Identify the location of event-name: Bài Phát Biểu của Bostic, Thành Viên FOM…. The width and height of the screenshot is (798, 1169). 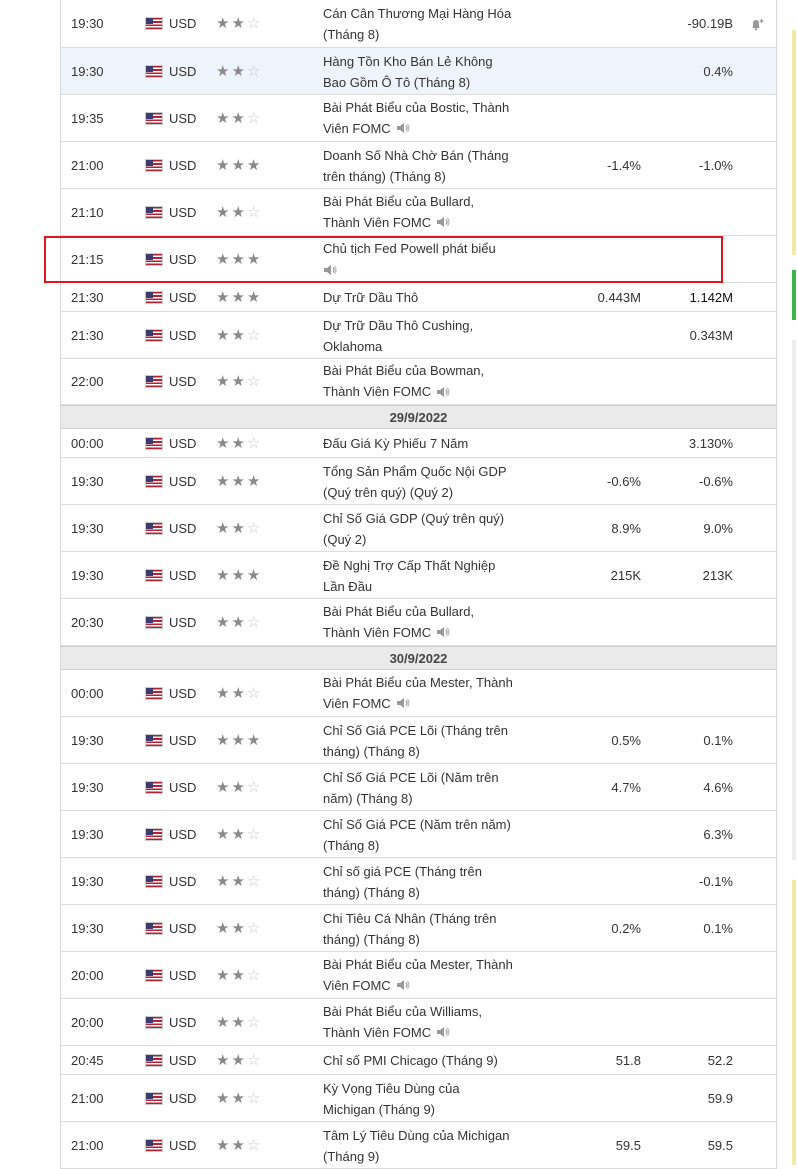
(416, 118).